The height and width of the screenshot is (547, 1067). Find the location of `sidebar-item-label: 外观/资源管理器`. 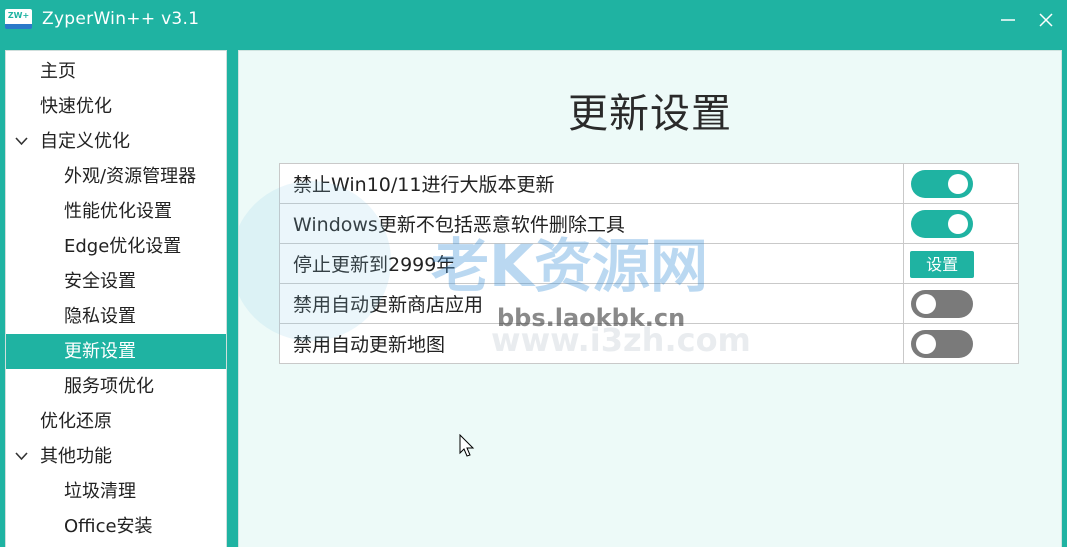

sidebar-item-label: 外观/资源管理器 is located at coordinates (130, 176).